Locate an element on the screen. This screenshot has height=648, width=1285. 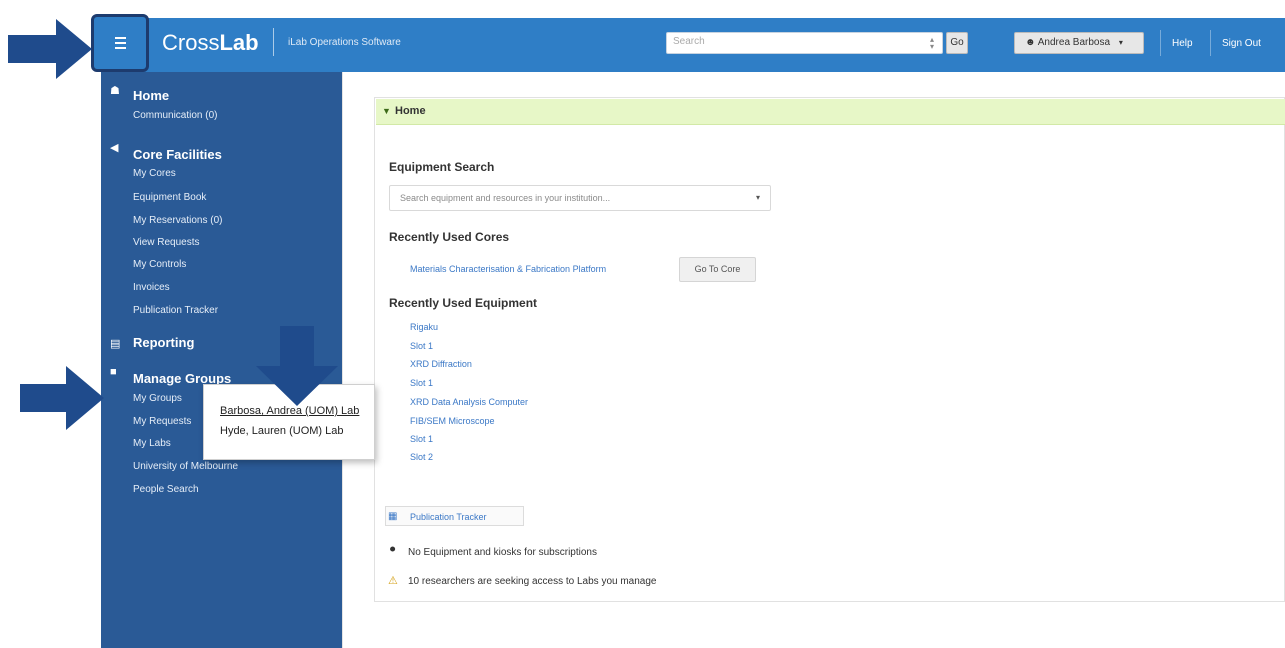
collapse-triangle-icon: ▼ is located at coordinates (386, 111).